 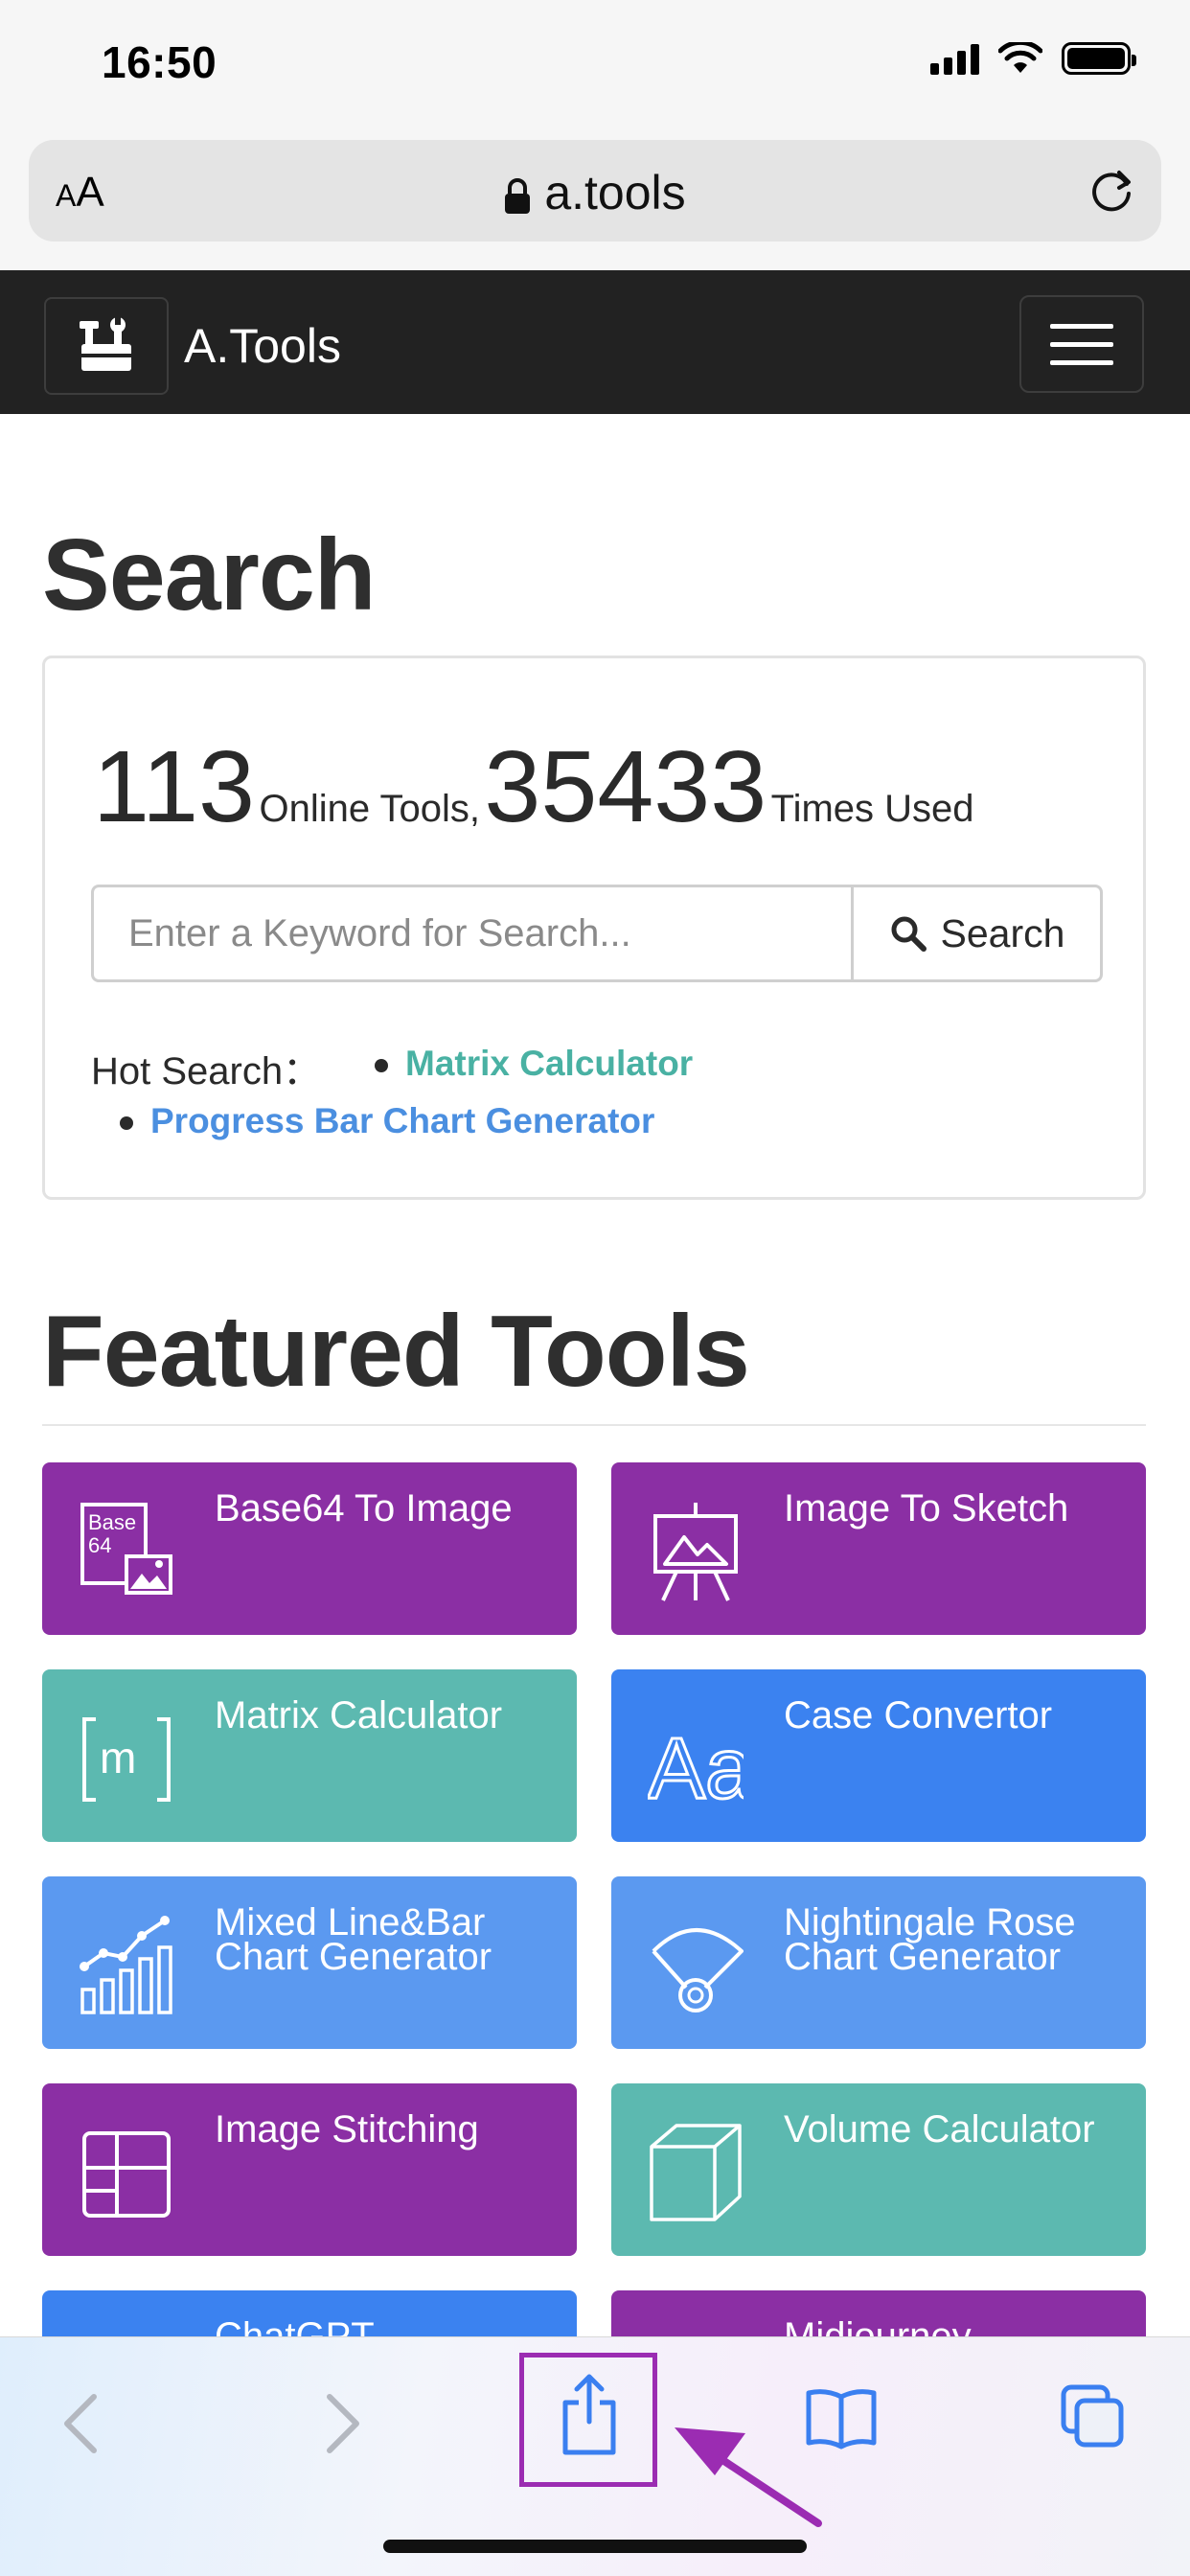 I want to click on share-icon, so click(x=590, y=2415).